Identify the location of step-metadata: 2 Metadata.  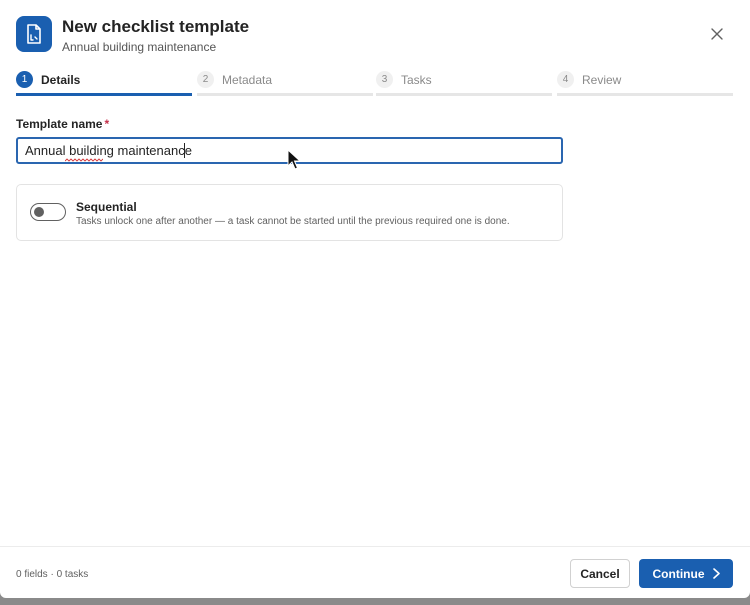
(285, 81).